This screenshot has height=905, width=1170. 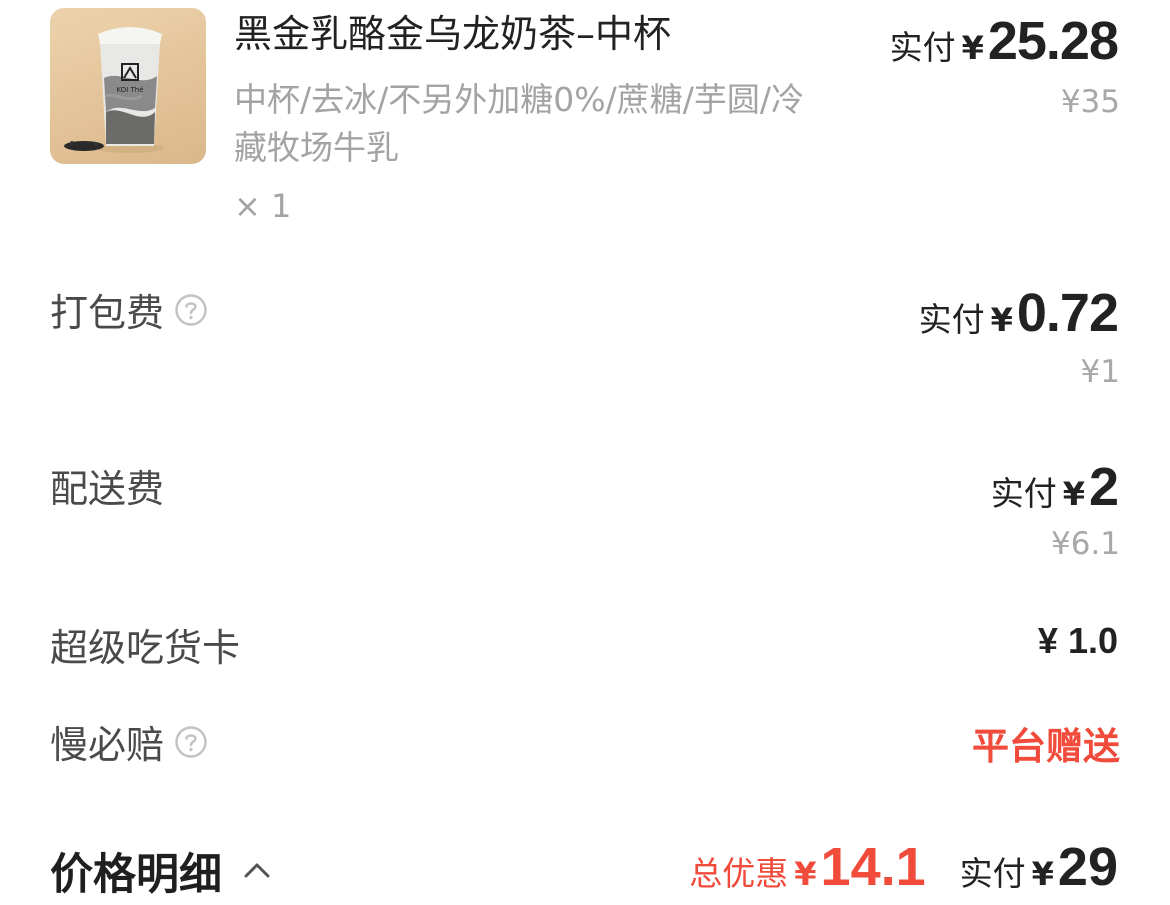 I want to click on packing-fee-original-price: ¥1, so click(x=1100, y=372).